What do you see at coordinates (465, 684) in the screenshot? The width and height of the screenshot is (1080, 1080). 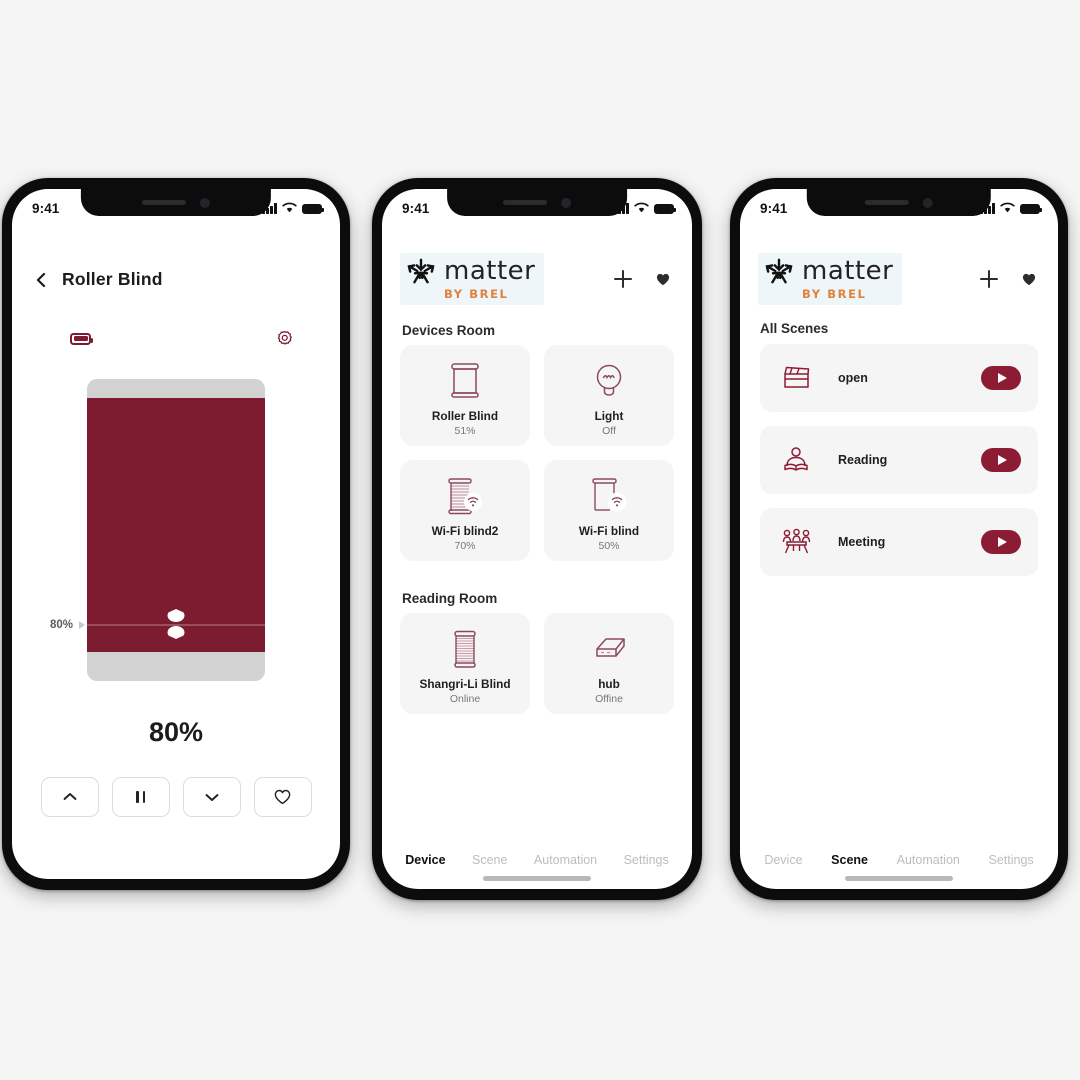 I see `device-name: Shangri-Li Blind` at bounding box center [465, 684].